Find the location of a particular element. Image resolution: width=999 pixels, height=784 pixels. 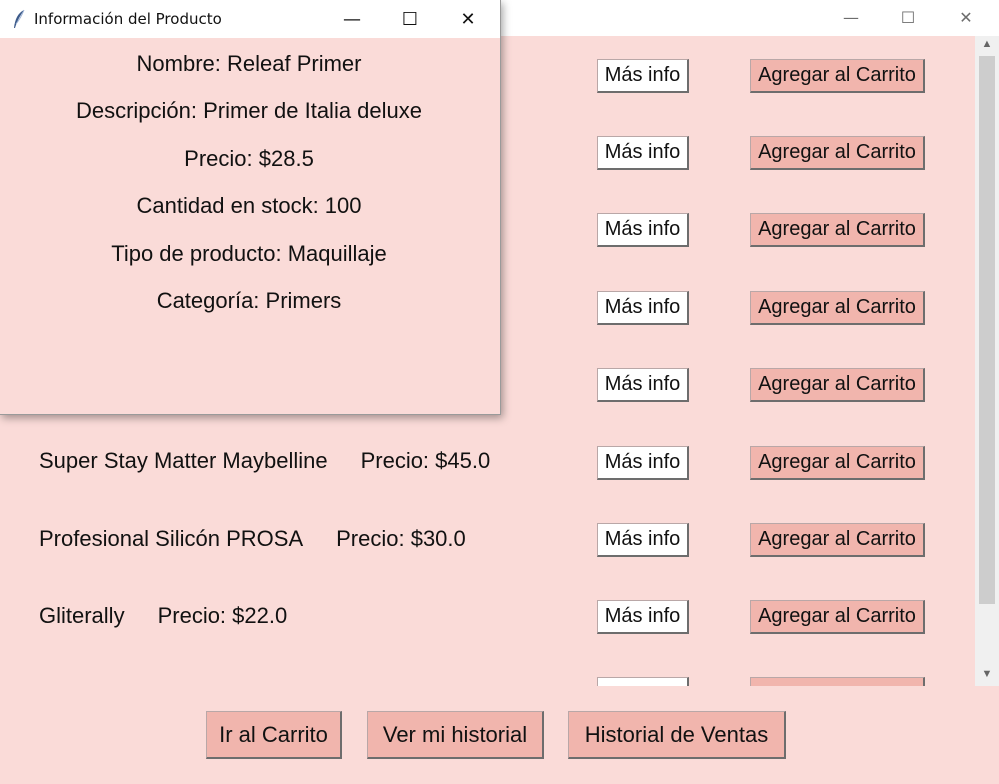

scrollbar-thumb is located at coordinates (987, 330).